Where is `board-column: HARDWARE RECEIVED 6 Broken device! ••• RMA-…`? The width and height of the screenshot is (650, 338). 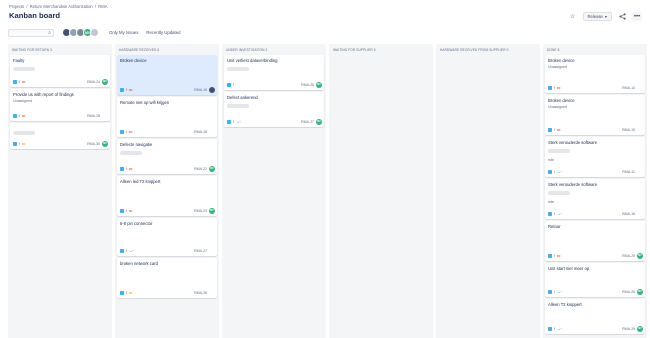 board-column: HARDWARE RECEIVED 6 Broken device! ••• RMA-… is located at coordinates (167, 191).